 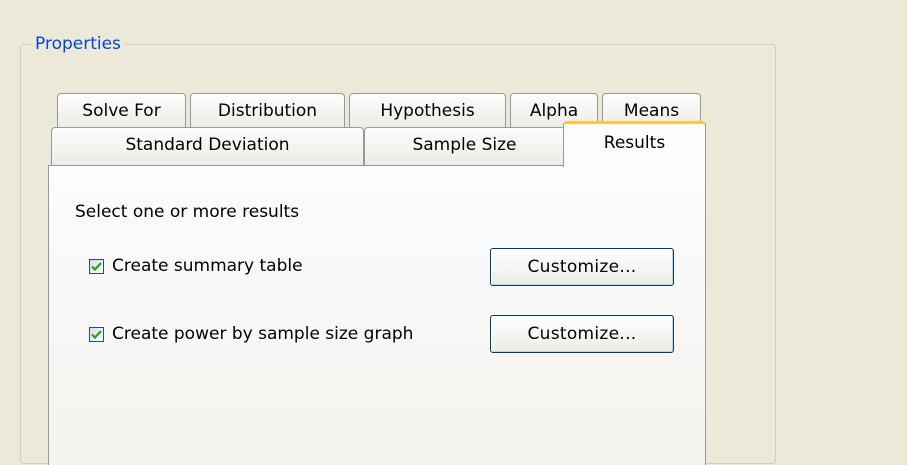 I want to click on tab-results: Results, so click(x=634, y=144).